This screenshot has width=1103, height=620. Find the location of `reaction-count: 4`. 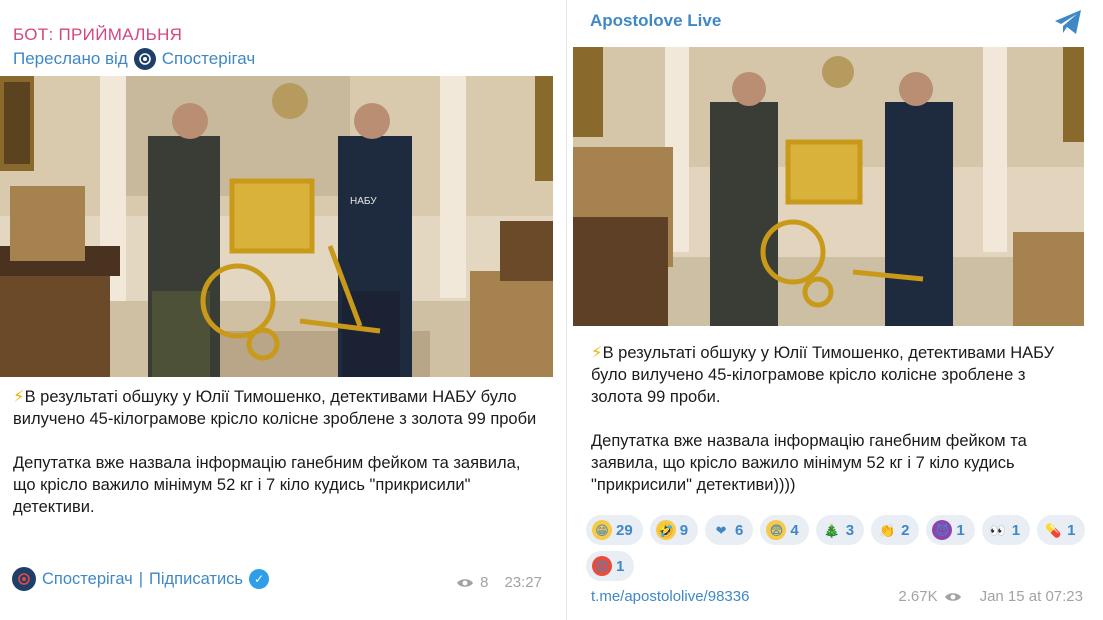

reaction-count: 4 is located at coordinates (794, 530).